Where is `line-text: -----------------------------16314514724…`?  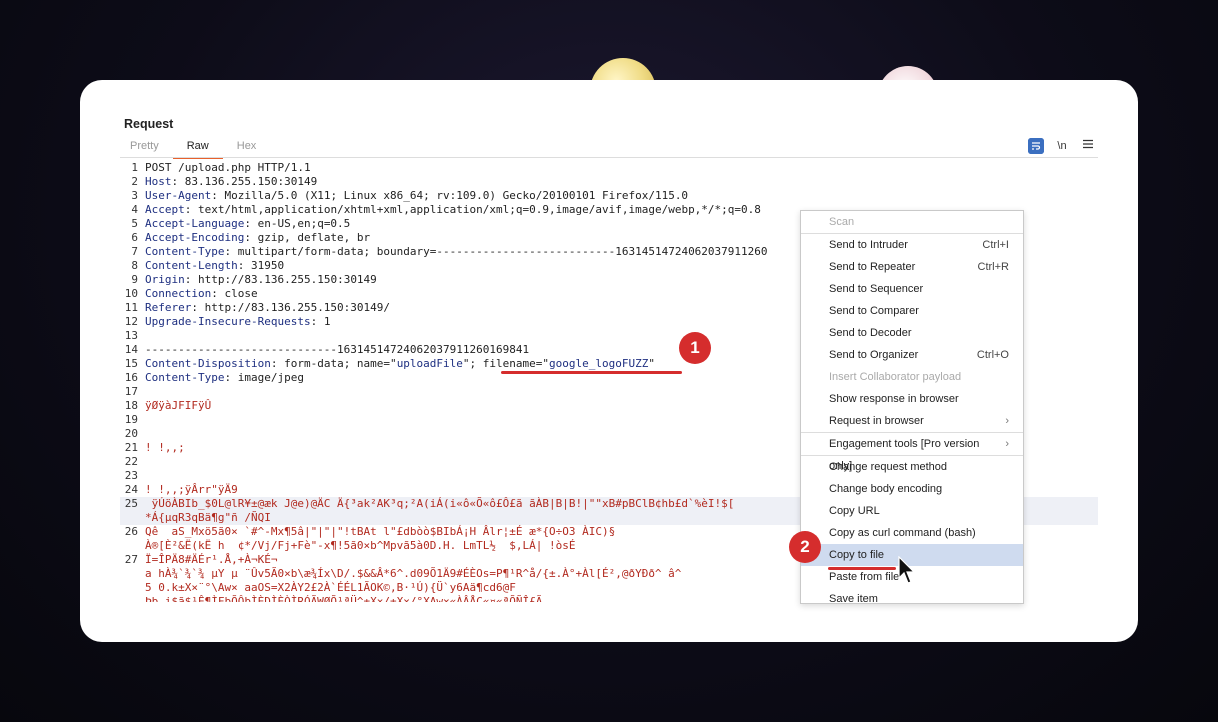 line-text: -----------------------------16314514724… is located at coordinates (337, 349).